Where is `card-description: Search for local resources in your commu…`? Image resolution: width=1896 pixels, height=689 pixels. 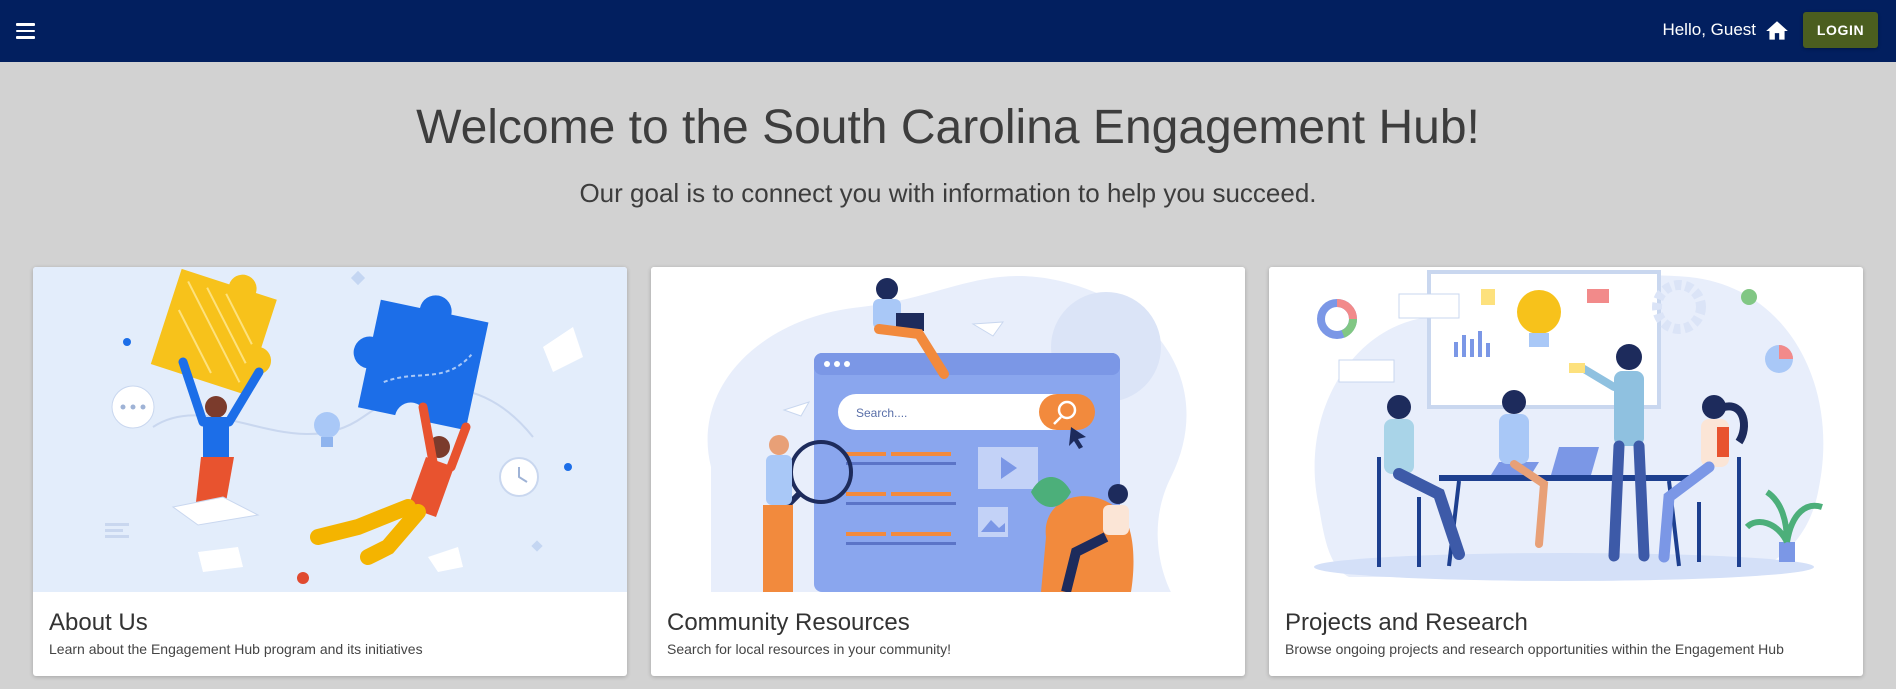
card-description: Search for local resources in your commu… is located at coordinates (809, 649).